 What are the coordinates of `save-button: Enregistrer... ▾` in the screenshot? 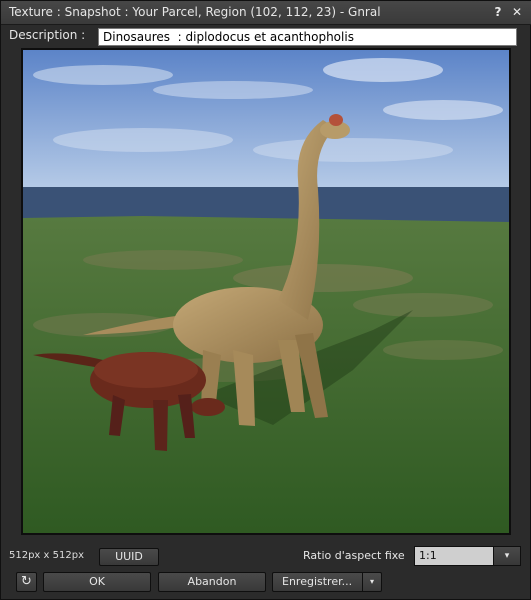 It's located at (327, 582).